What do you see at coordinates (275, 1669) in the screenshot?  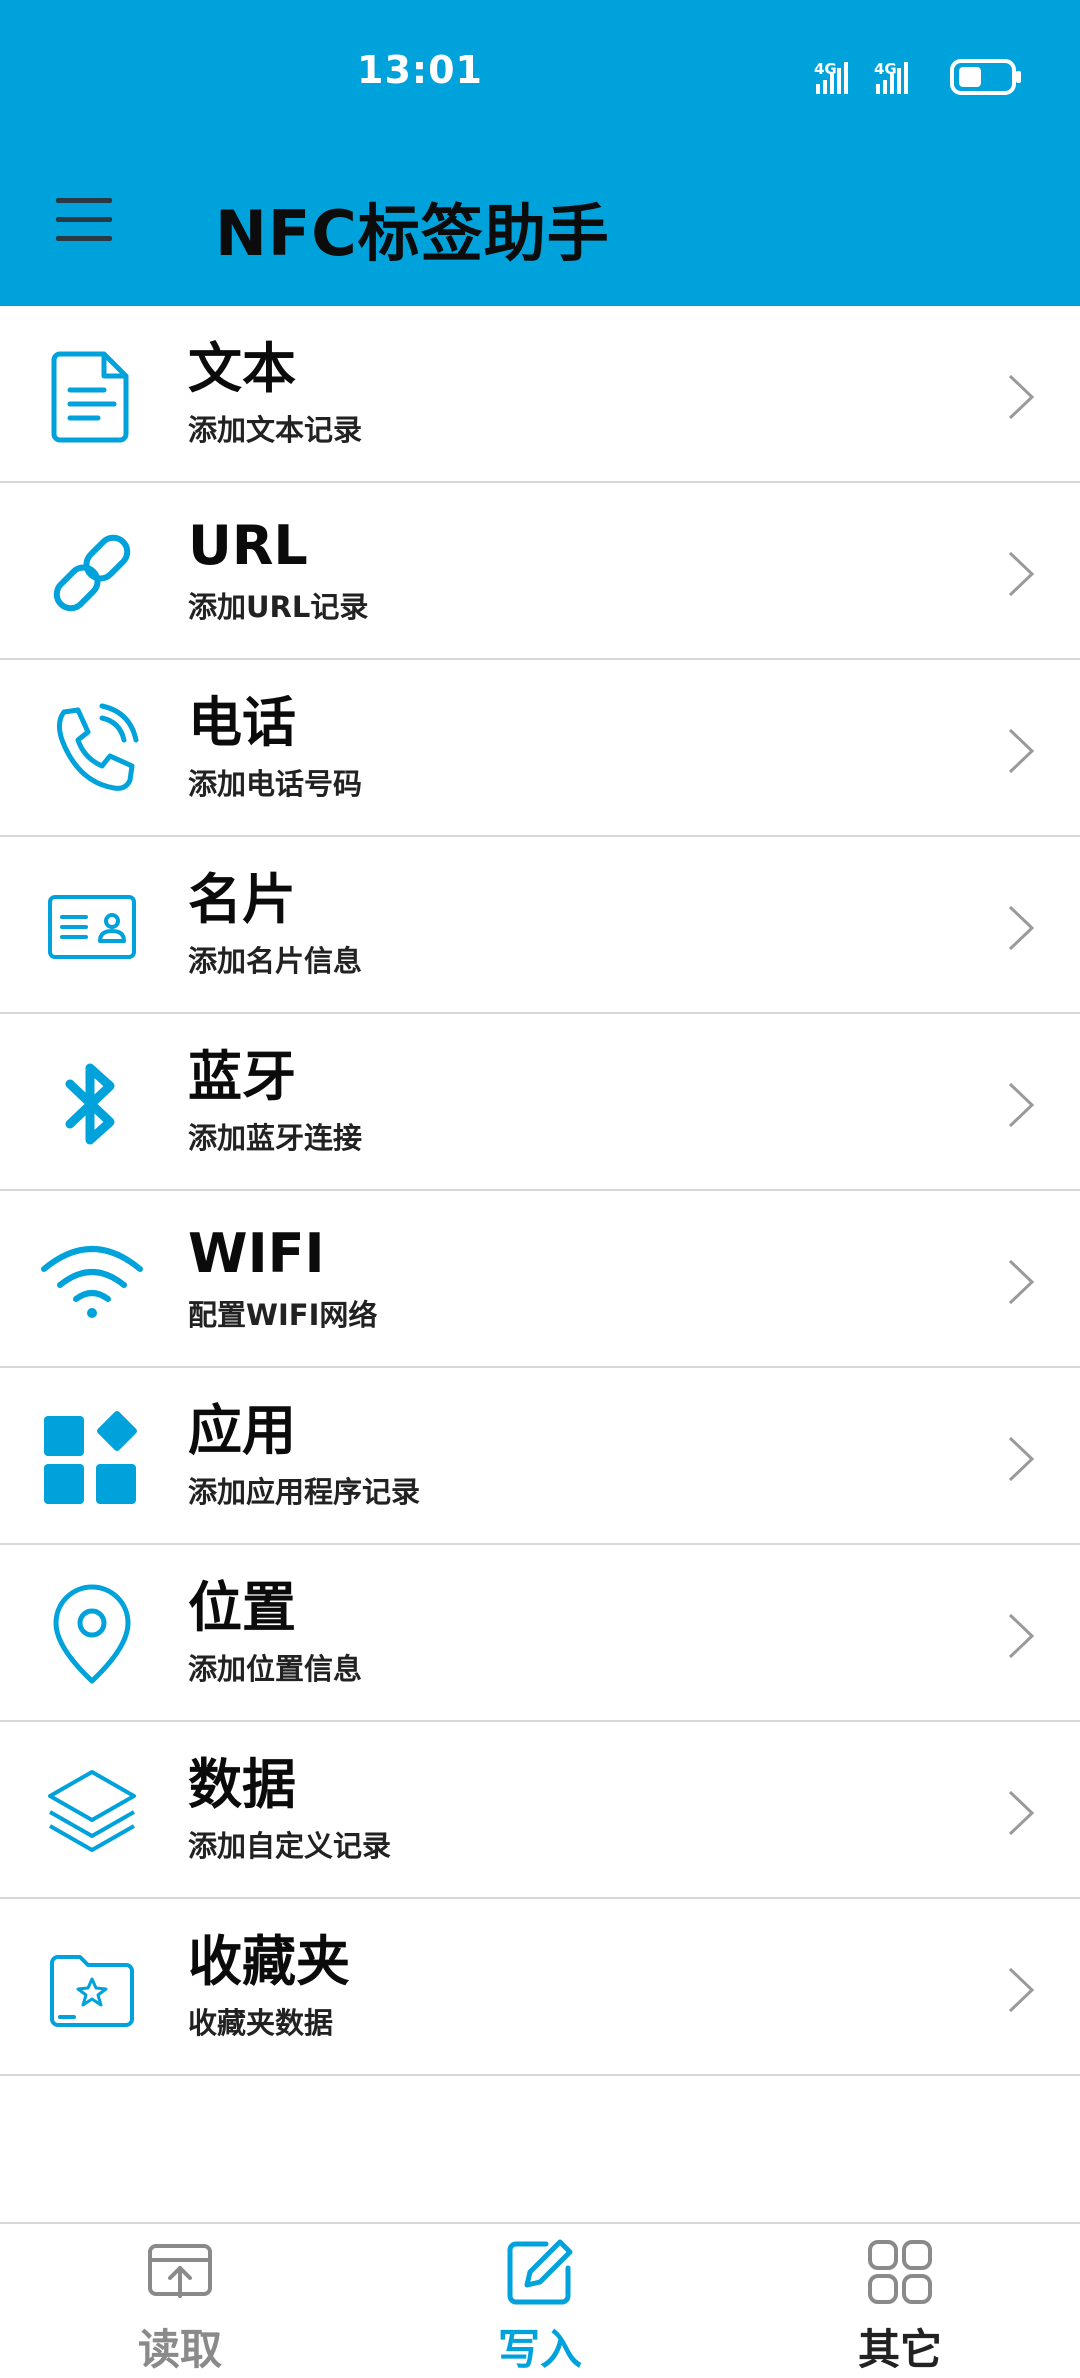 I see `record-subtitle: 添加位置信息` at bounding box center [275, 1669].